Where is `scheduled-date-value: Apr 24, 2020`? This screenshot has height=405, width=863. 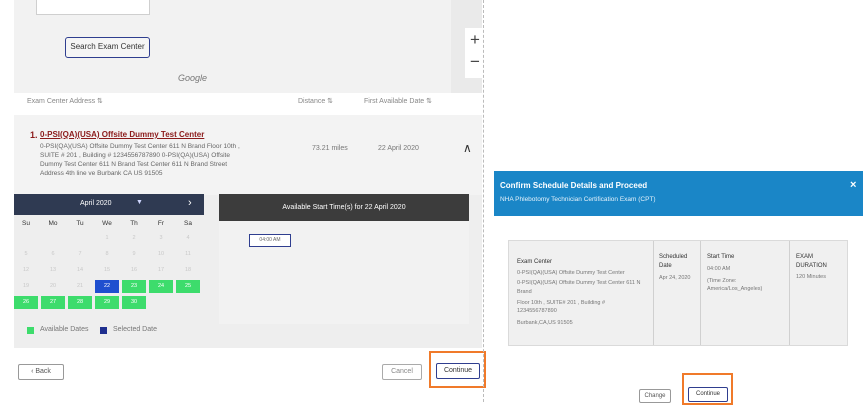
scheduled-date-value: Apr 24, 2020 is located at coordinates (675, 278).